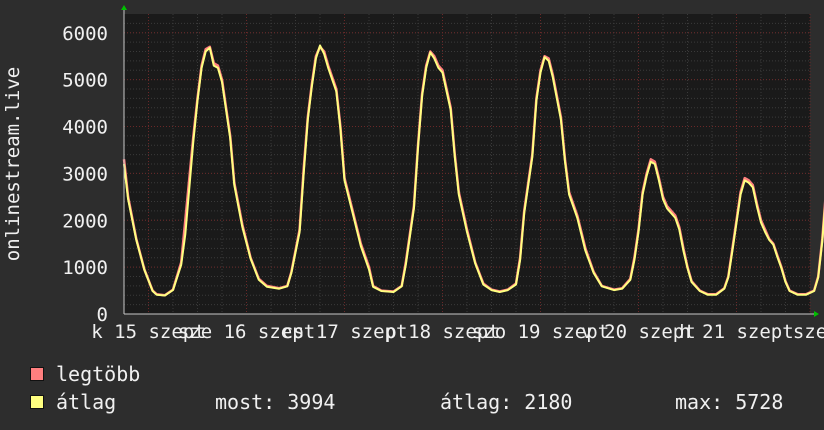  I want to click on y-tick-label: 3000, so click(85, 174).